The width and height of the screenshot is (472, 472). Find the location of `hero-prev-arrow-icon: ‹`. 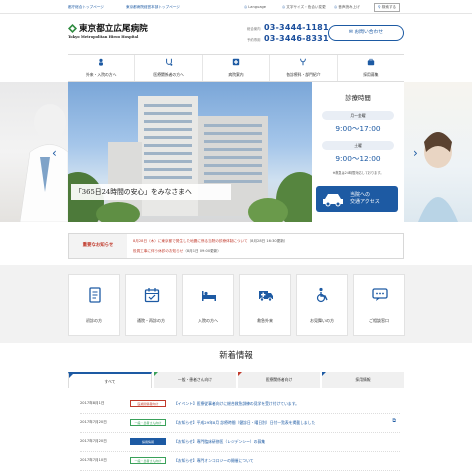

hero-prev-arrow-icon: ‹ is located at coordinates (54, 153).